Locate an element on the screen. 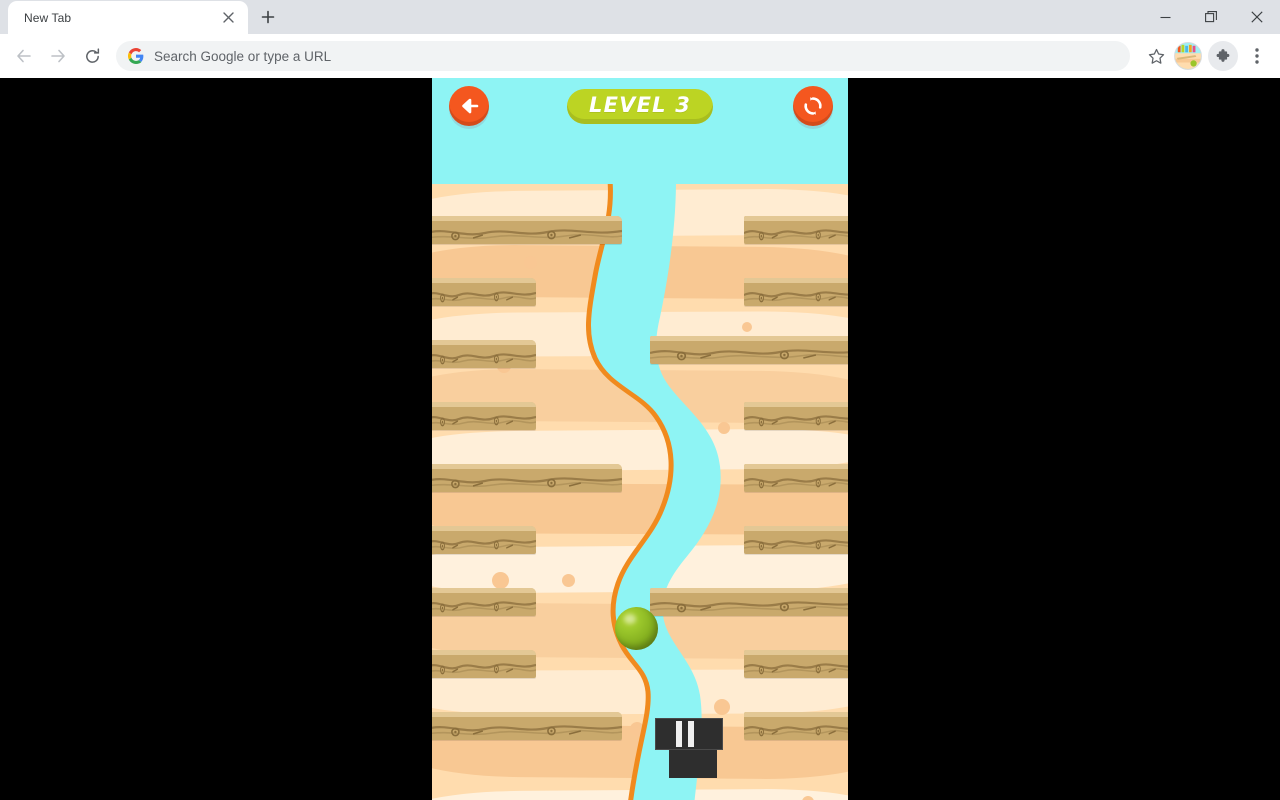 Image resolution: width=1280 pixels, height=800 pixels. goal-box is located at coordinates (689, 734).